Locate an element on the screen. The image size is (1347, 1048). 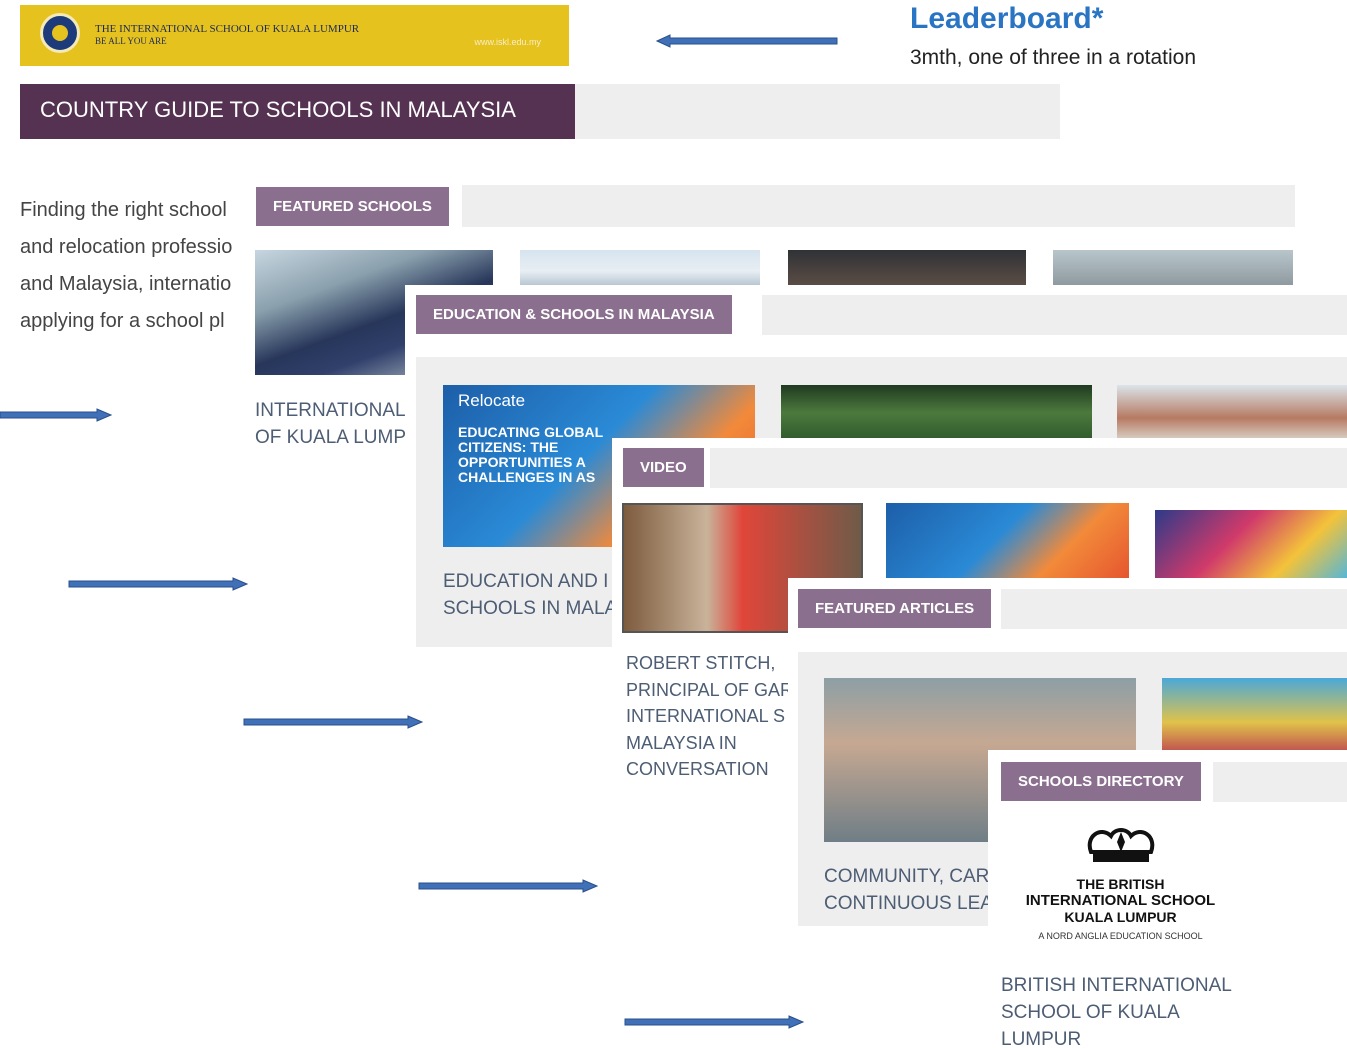
header-strip is located at coordinates (817, 111).